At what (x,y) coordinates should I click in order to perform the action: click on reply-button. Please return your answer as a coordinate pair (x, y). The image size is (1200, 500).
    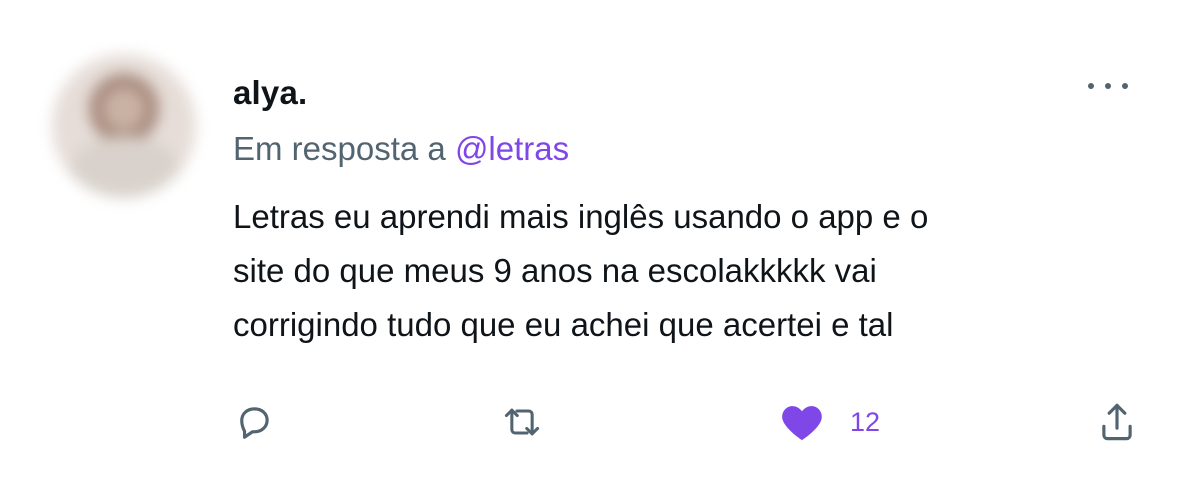
    Looking at the image, I should click on (254, 422).